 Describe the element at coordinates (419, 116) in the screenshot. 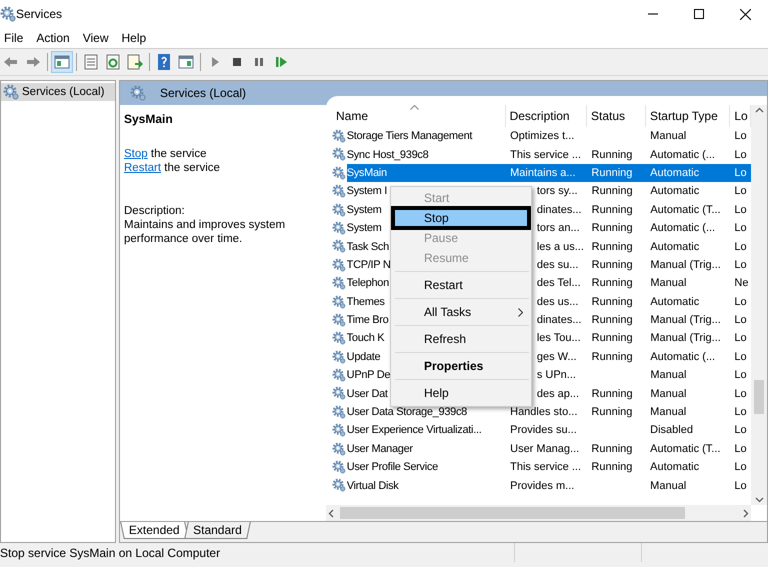

I see `column-header: Name` at that location.